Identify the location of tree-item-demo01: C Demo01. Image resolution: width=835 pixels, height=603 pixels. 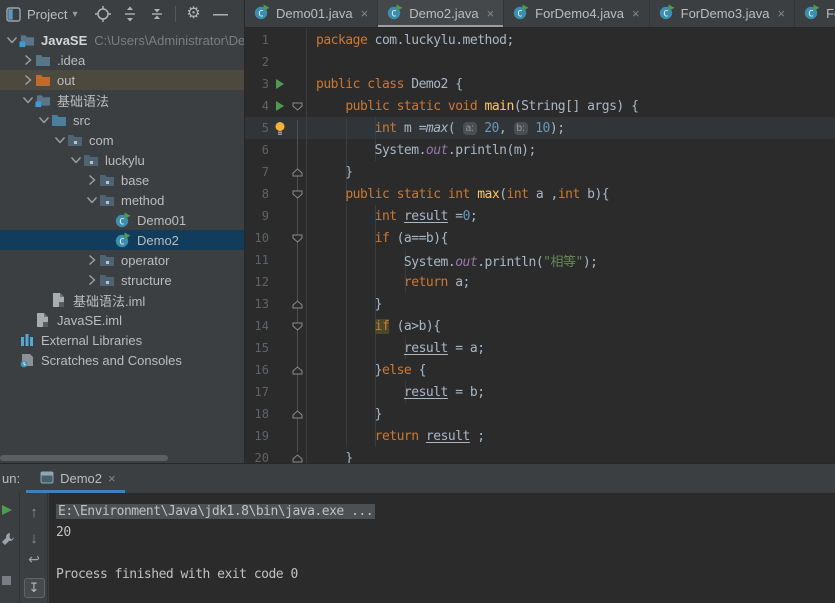
(122, 220).